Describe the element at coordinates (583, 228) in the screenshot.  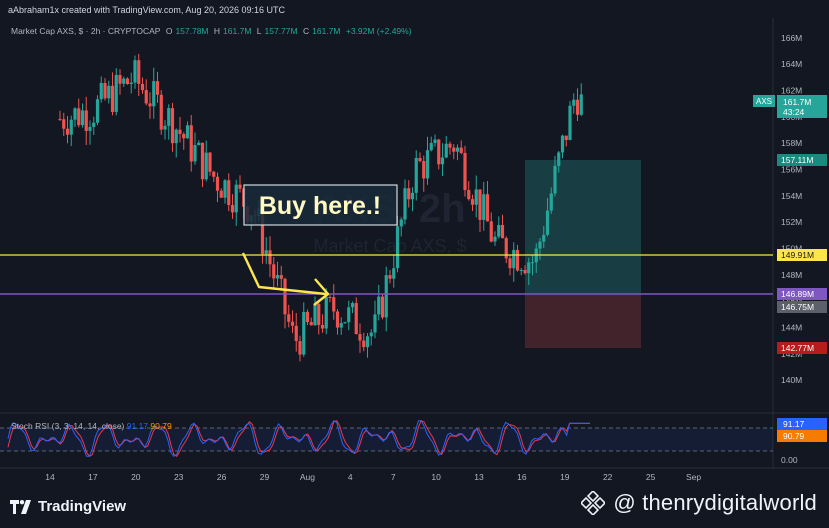
I see `position-profit-zone` at that location.